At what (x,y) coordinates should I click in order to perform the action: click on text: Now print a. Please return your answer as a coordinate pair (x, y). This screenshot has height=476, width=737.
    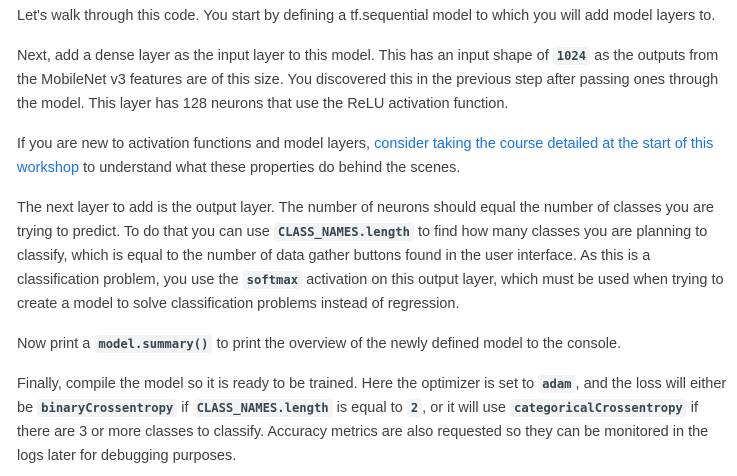
    Looking at the image, I should click on (56, 344).